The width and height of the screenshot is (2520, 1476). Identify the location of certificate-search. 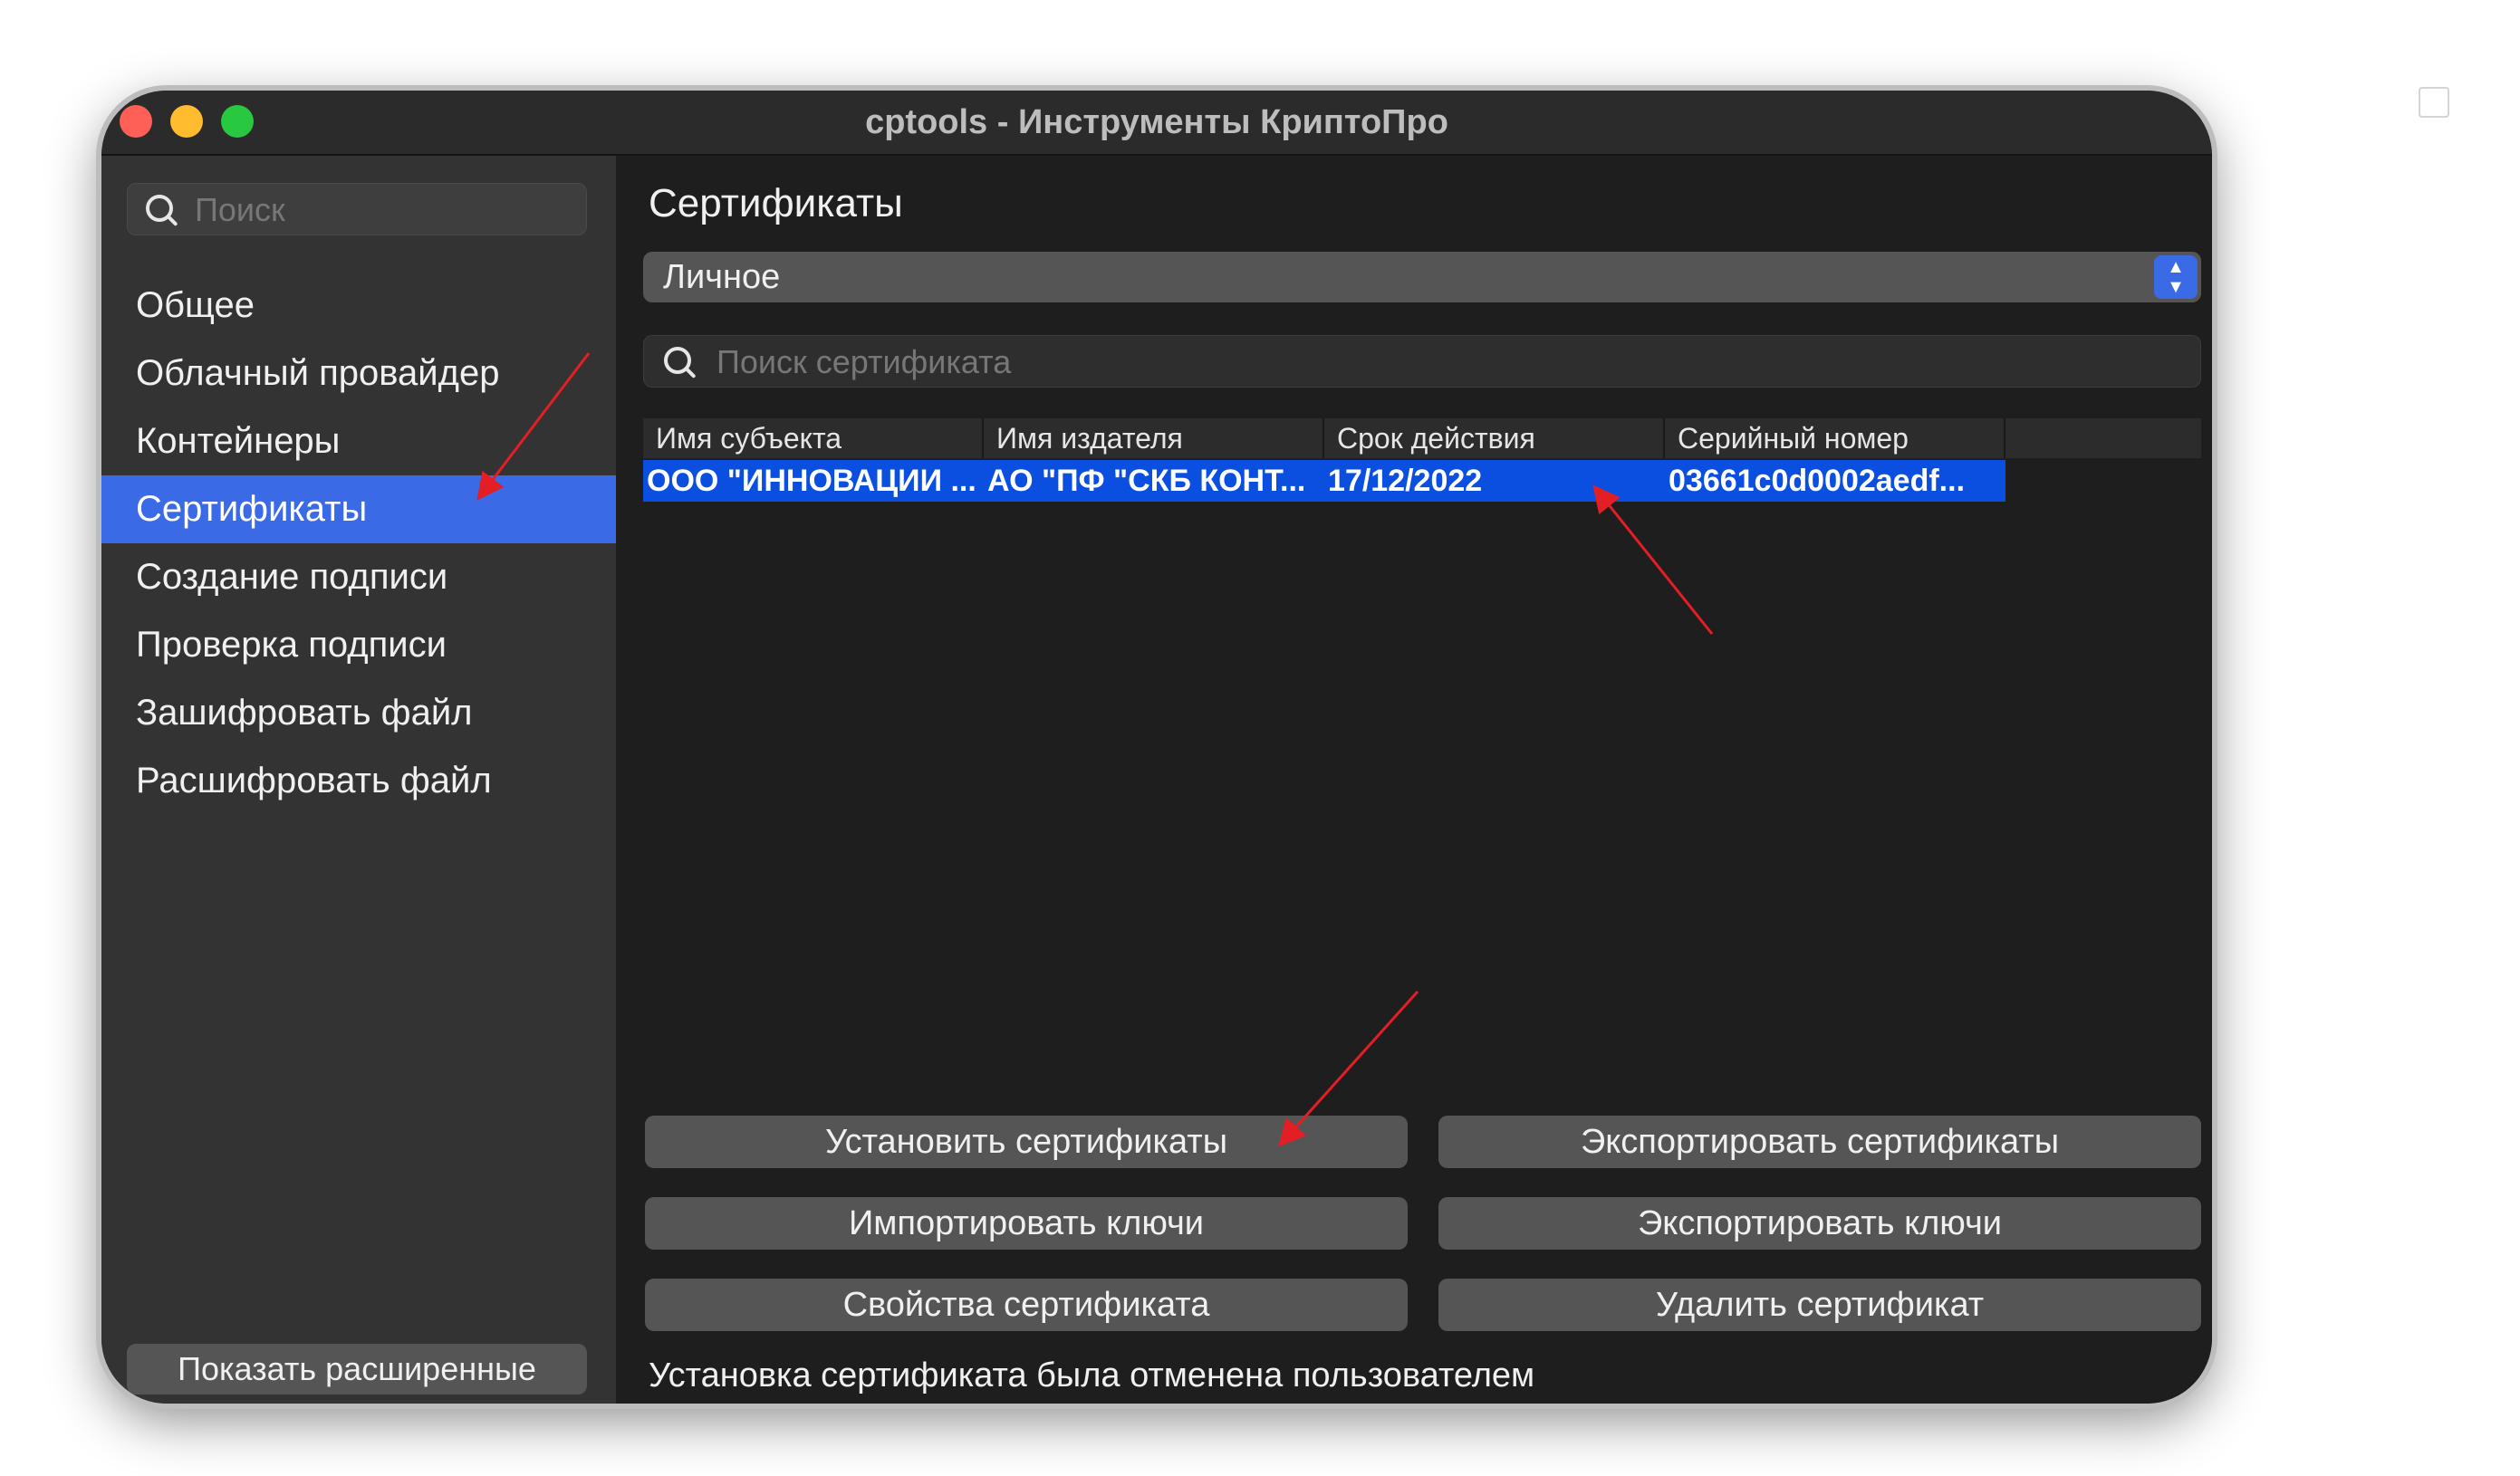
(1422, 361).